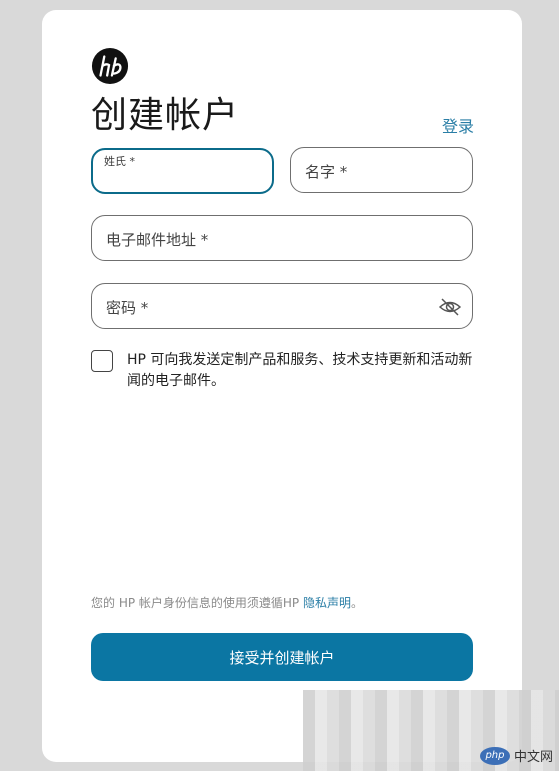 The height and width of the screenshot is (771, 559). What do you see at coordinates (381, 170) in the screenshot?
I see `first-name-field: 名字 *` at bounding box center [381, 170].